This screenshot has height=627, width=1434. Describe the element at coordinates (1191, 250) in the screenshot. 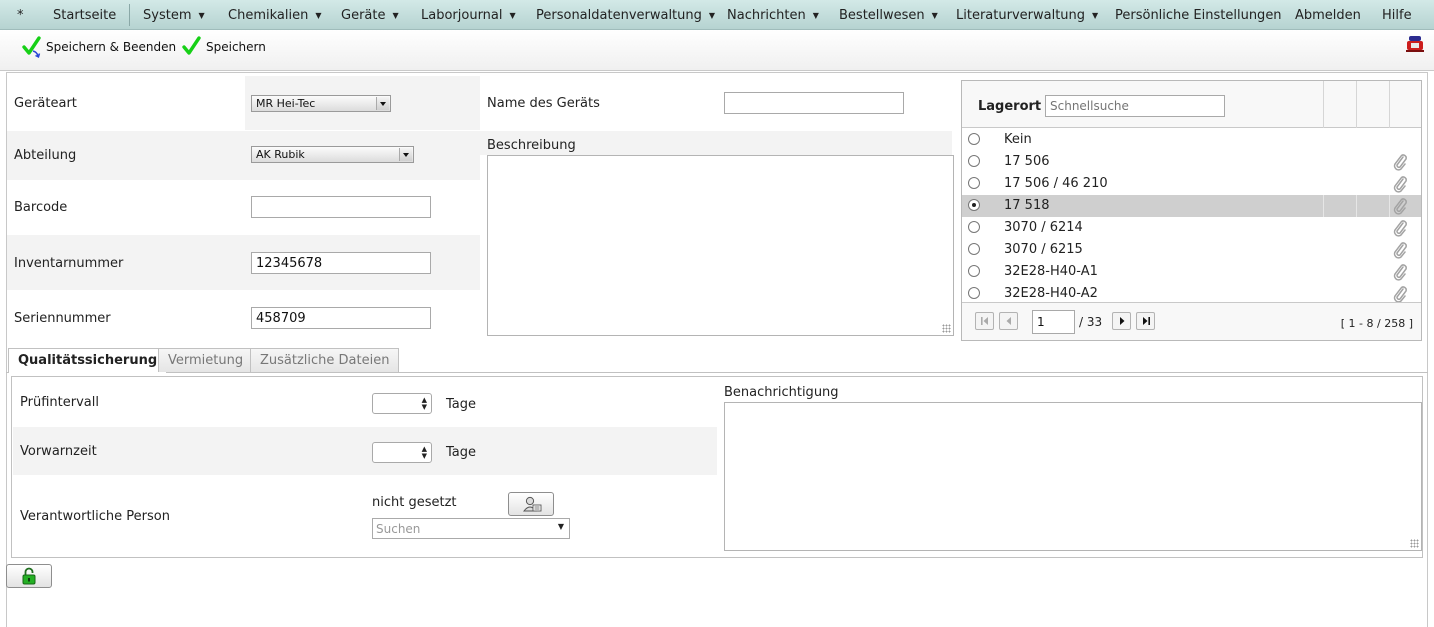

I see `lagerort-row: 3070 / 6215` at that location.